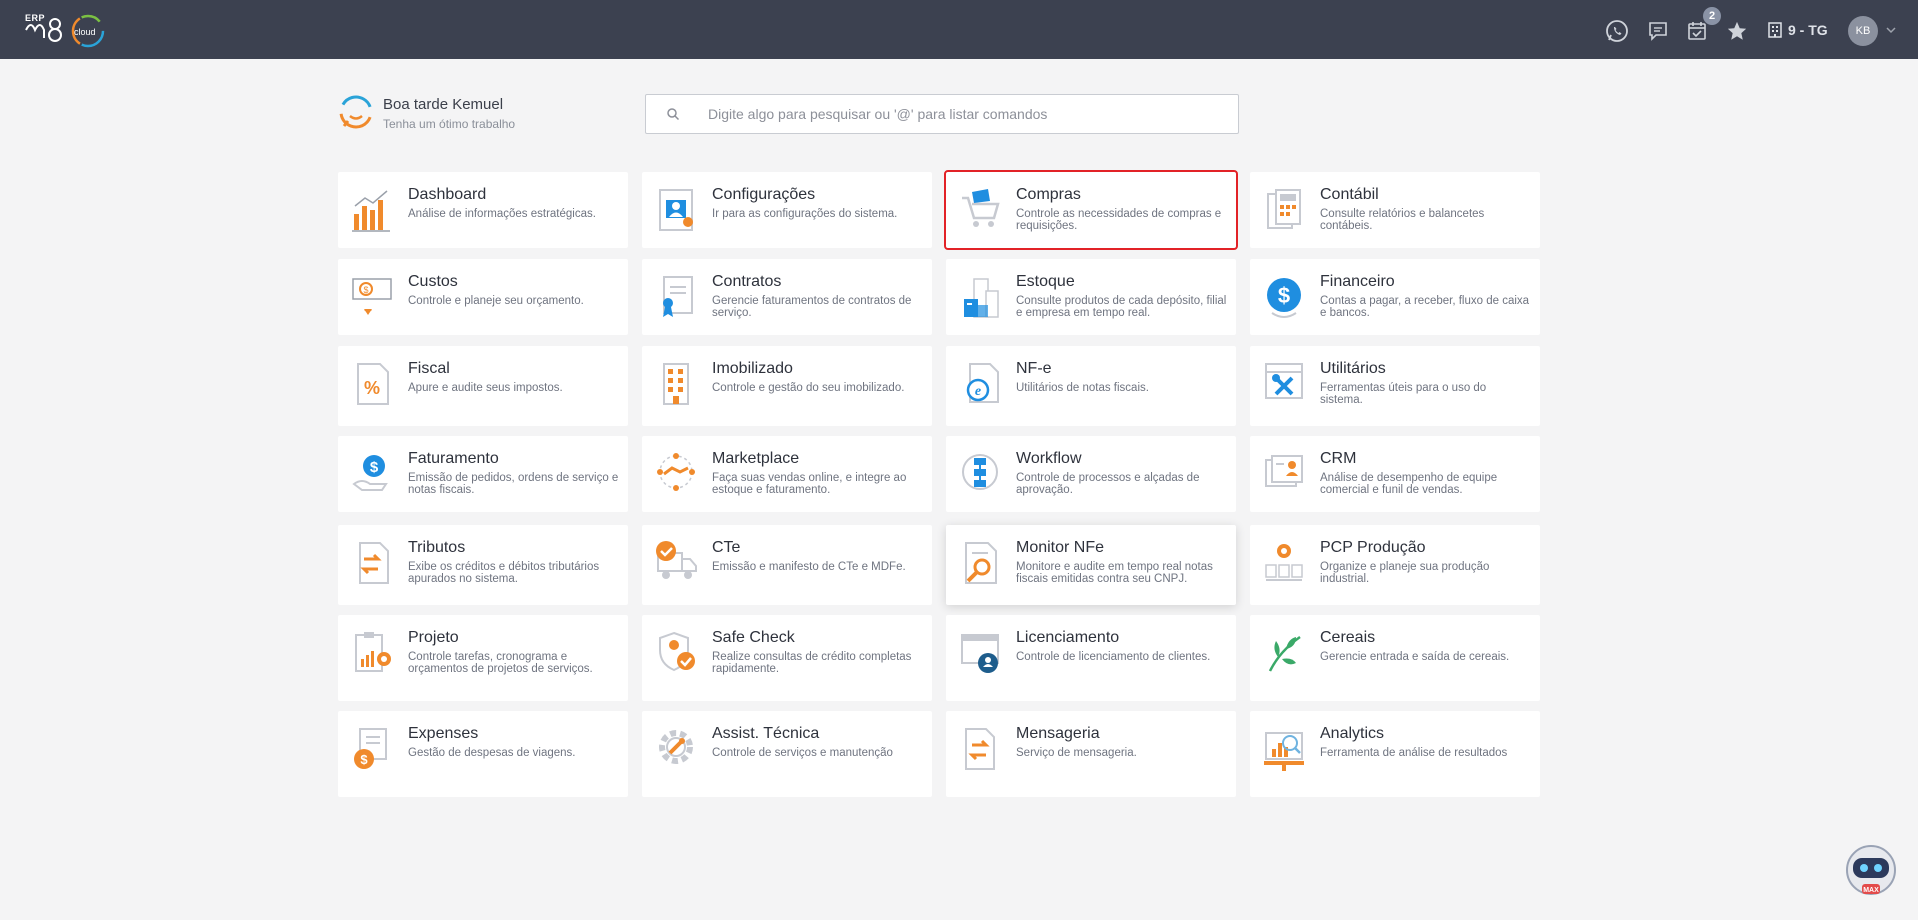 The height and width of the screenshot is (920, 1918). What do you see at coordinates (809, 567) in the screenshot?
I see `module-description: Emissão e manifesto de CTe e MDFe.` at bounding box center [809, 567].